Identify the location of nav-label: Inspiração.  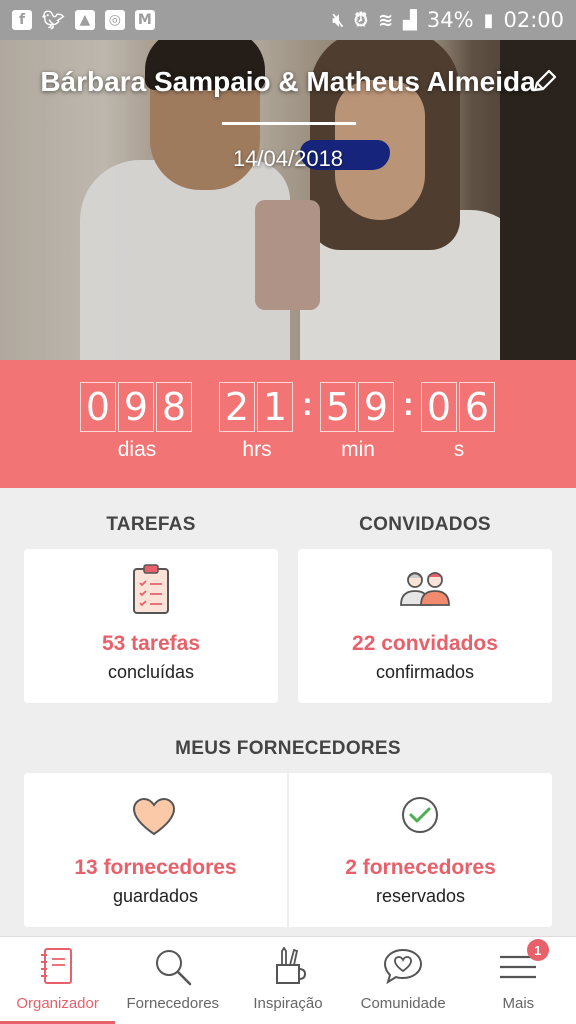
(288, 1003).